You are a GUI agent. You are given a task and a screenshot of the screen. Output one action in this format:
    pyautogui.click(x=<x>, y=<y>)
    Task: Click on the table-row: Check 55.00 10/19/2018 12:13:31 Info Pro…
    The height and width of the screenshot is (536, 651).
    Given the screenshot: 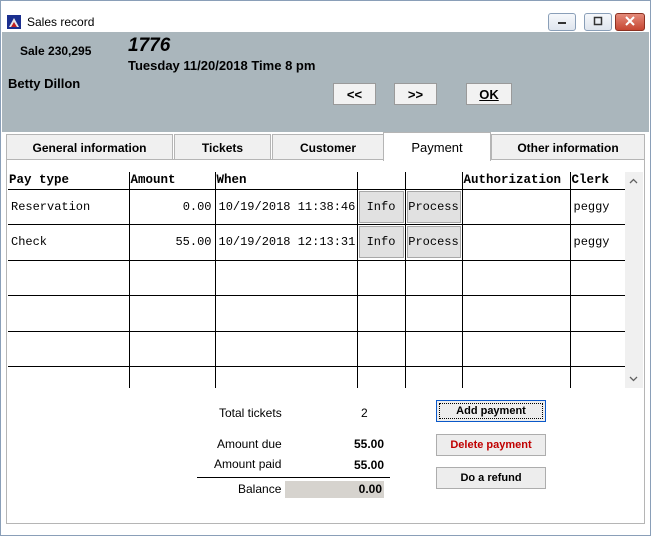 What is the action you would take?
    pyautogui.click(x=319, y=242)
    